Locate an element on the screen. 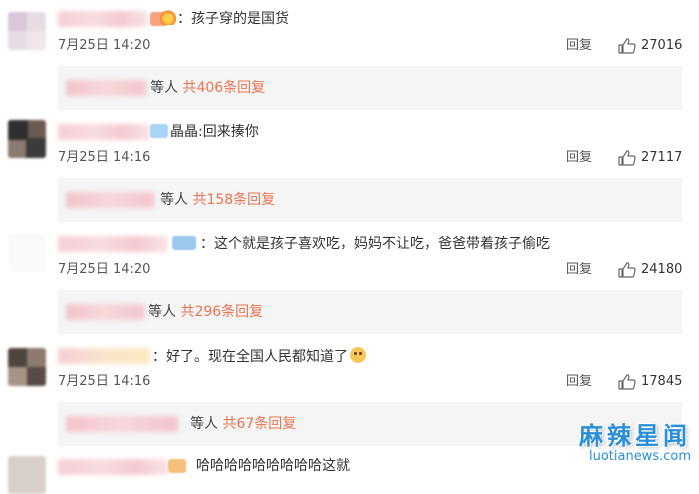  flame-emoji-icon is located at coordinates (168, 17).